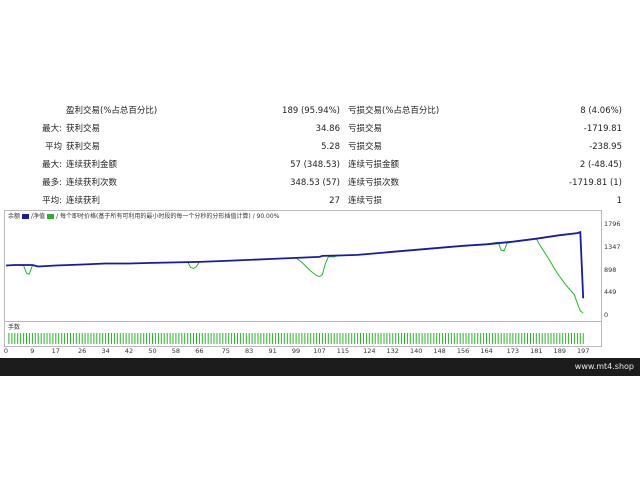 The width and height of the screenshot is (640, 480). Describe the element at coordinates (612, 246) in the screenshot. I see `y-tick-label: 1347` at that location.